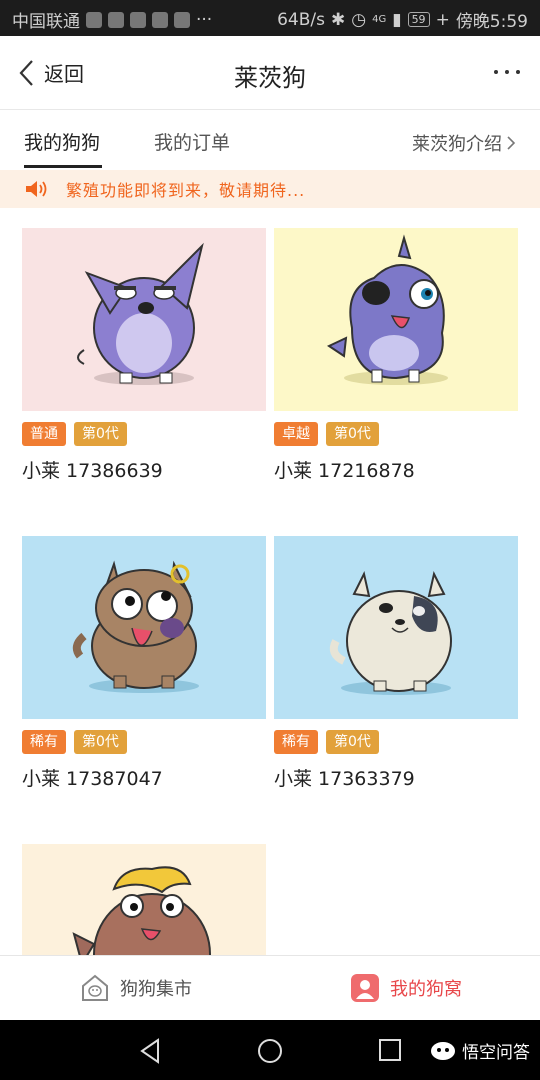  I want to click on kennel-profile-icon, so click(365, 988).